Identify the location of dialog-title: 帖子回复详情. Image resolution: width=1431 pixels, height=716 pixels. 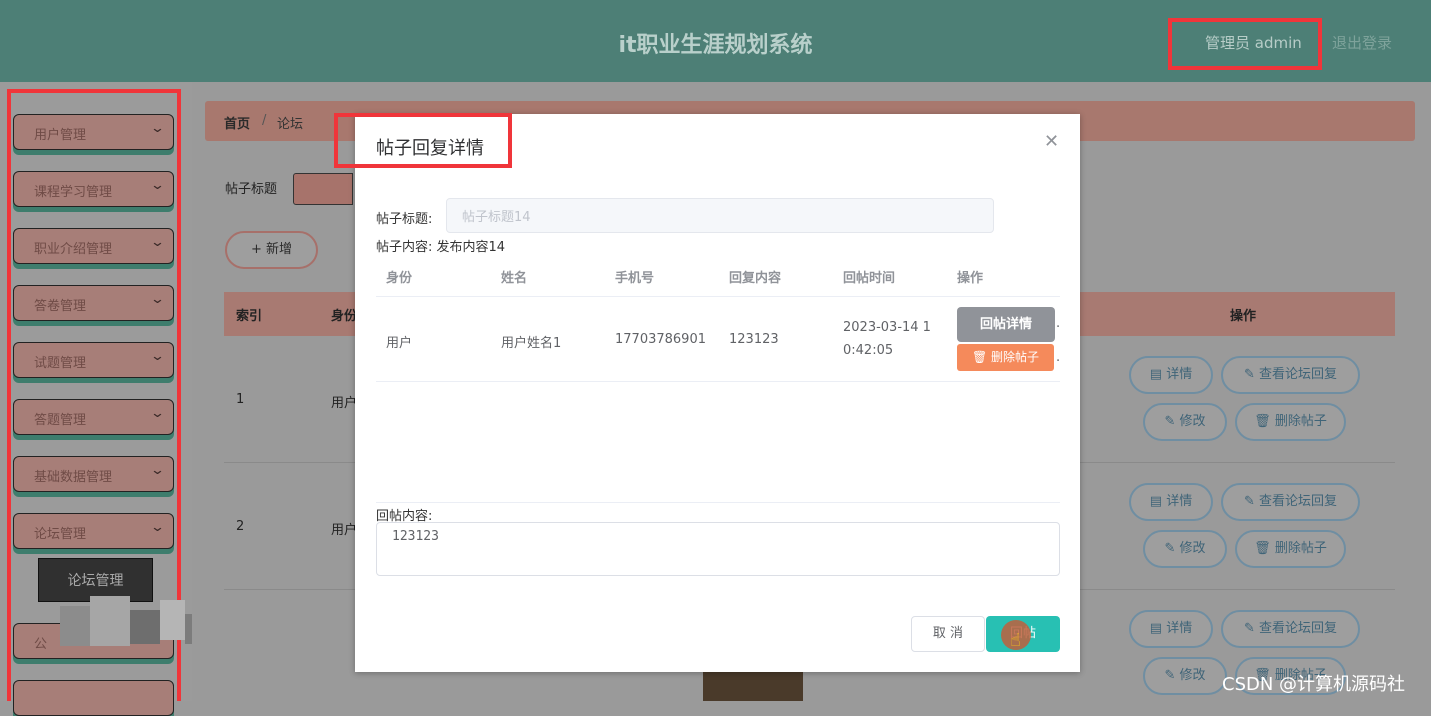
(430, 148).